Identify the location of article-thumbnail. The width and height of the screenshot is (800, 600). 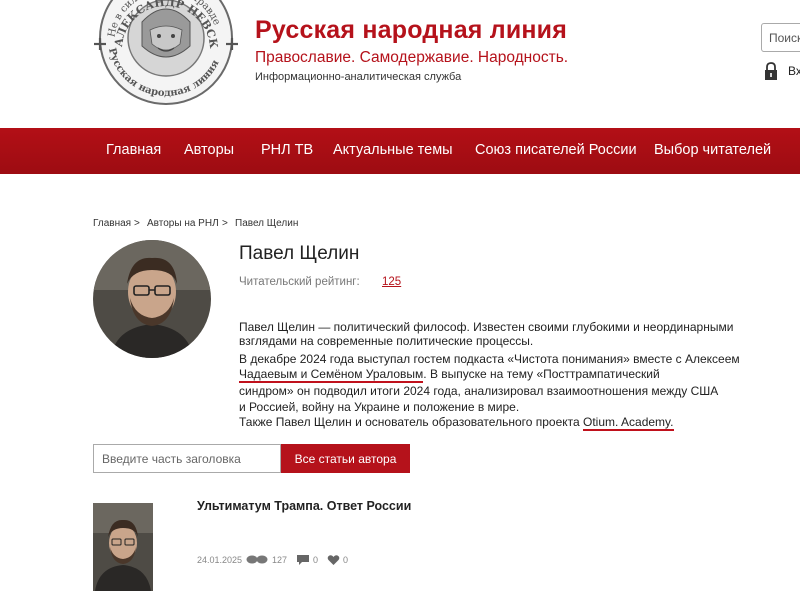
(123, 547).